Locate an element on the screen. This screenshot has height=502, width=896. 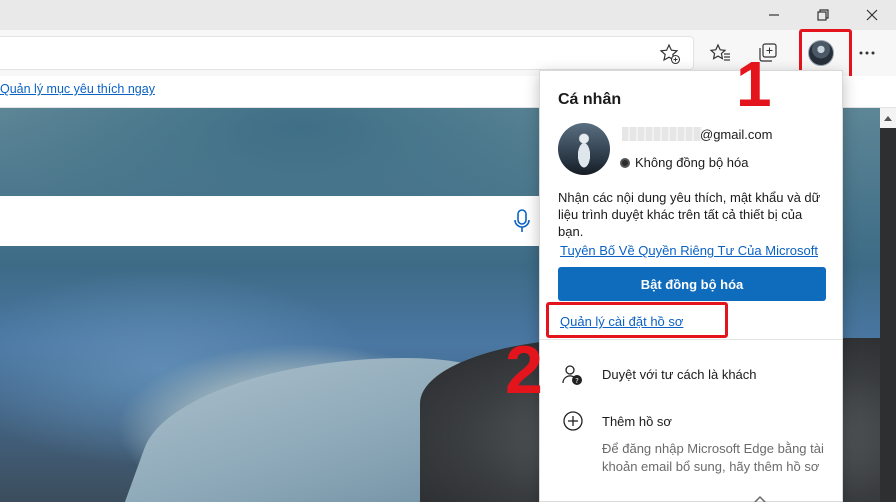
profile-photo is located at coordinates (584, 149).